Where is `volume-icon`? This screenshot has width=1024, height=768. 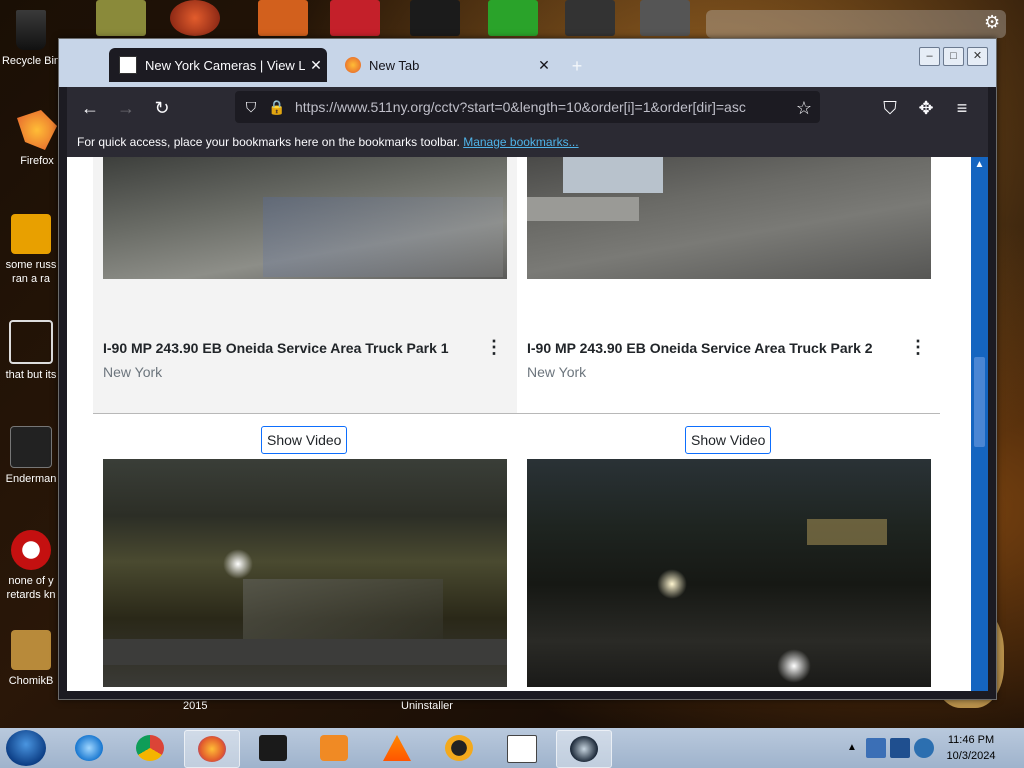
volume-icon is located at coordinates (924, 748).